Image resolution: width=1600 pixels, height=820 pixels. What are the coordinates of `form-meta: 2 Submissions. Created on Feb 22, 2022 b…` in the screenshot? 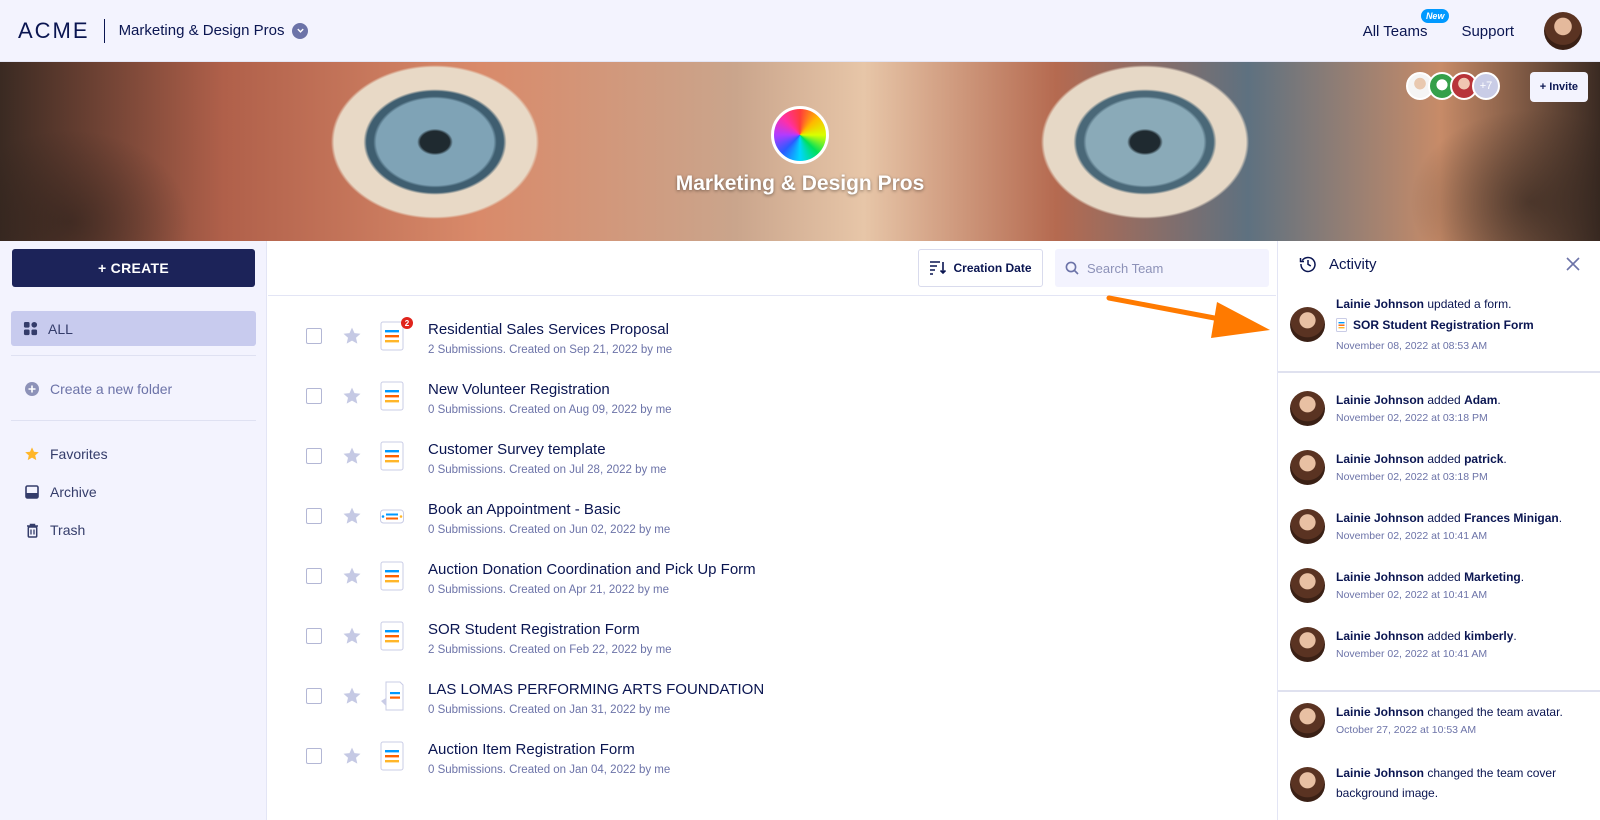 It's located at (550, 650).